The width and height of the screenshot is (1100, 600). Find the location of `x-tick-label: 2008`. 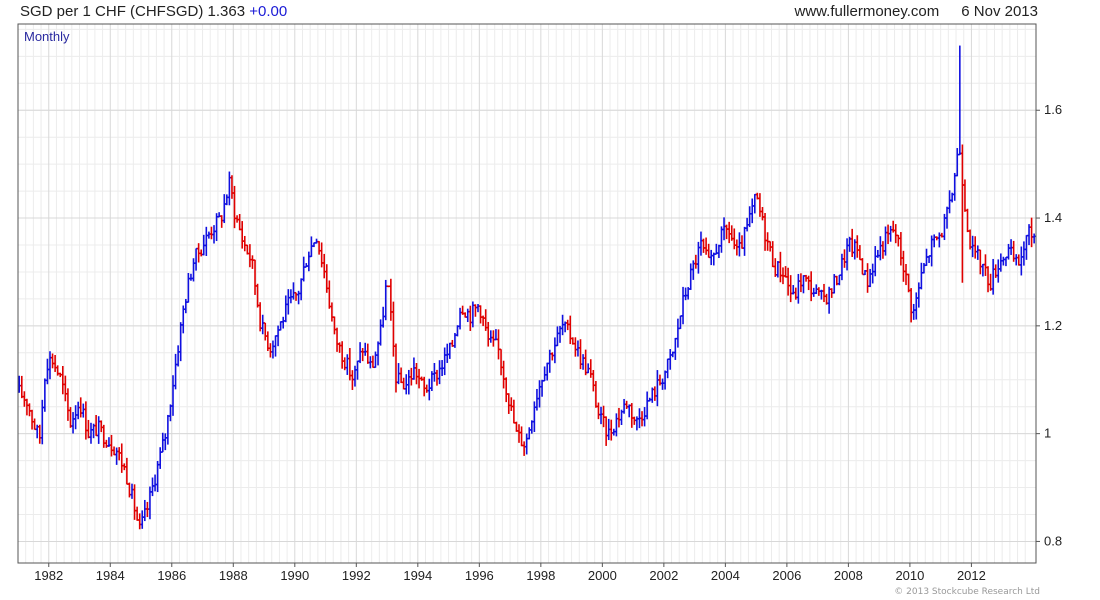

x-tick-label: 2008 is located at coordinates (848, 575).